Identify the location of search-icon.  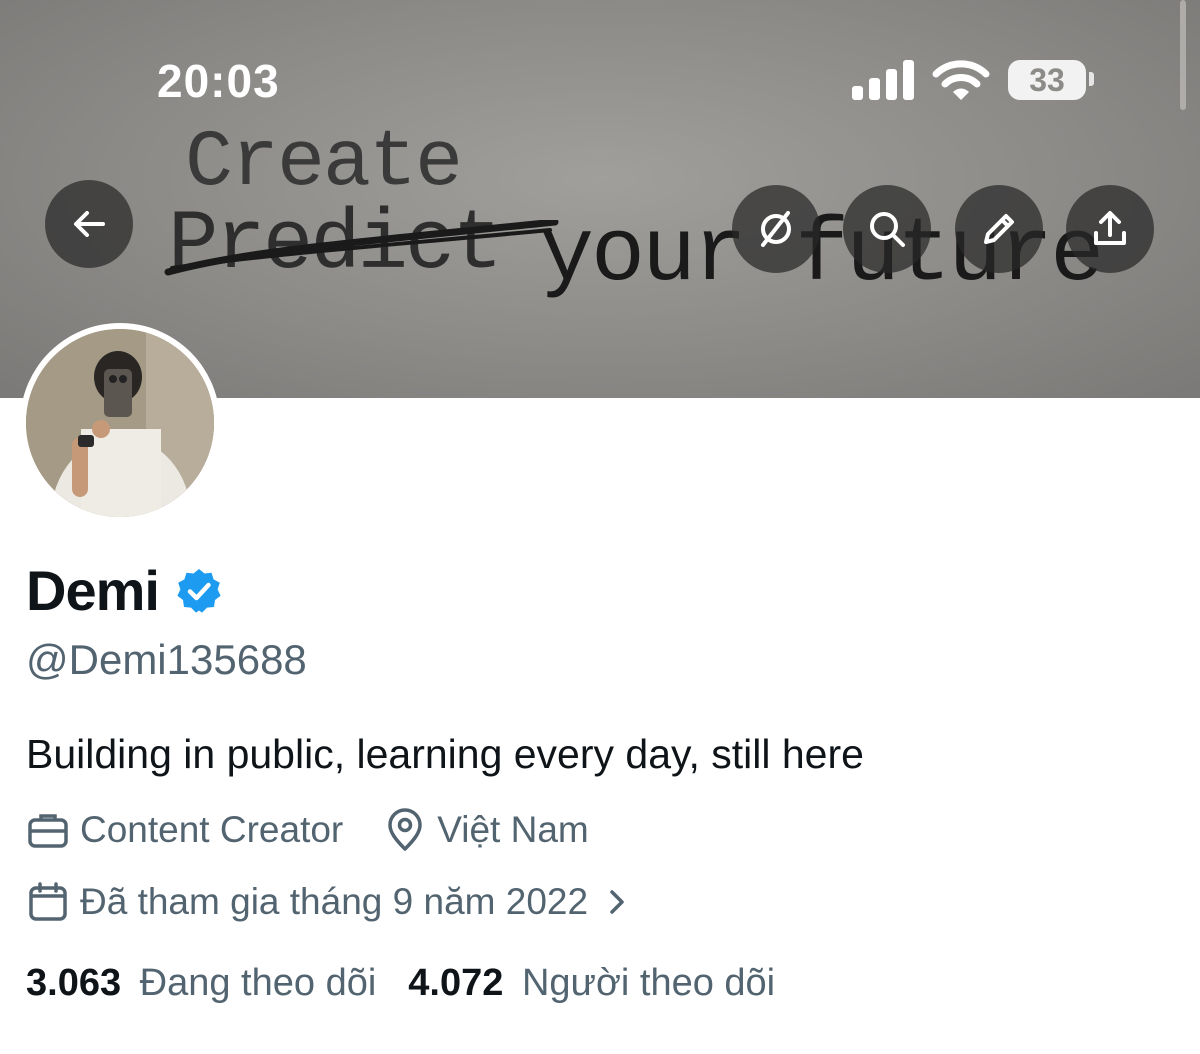
(887, 229).